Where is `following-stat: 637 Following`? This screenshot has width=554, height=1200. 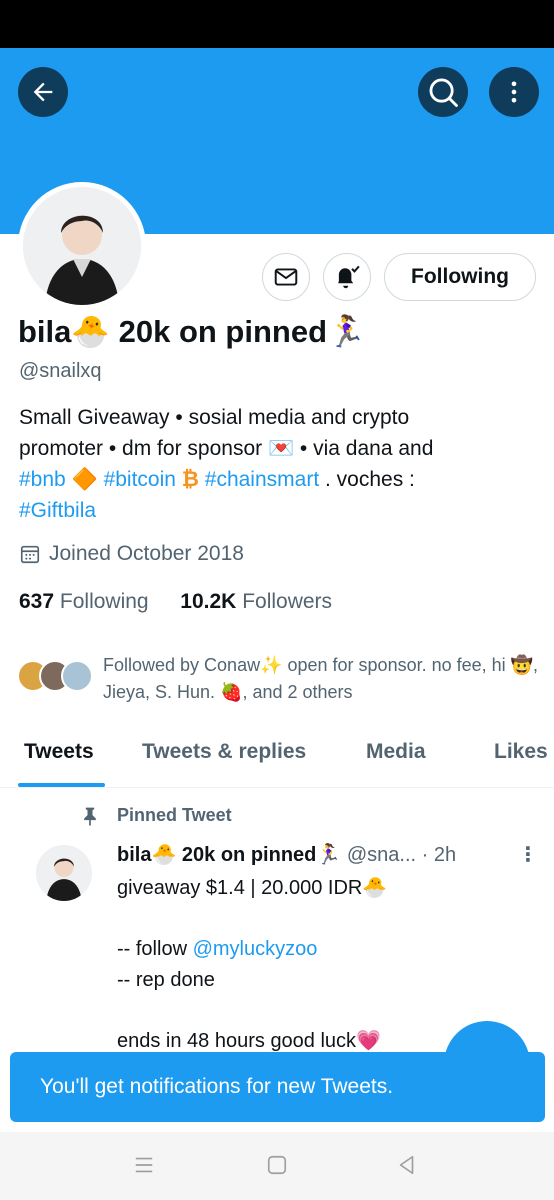 following-stat: 637 Following is located at coordinates (84, 601).